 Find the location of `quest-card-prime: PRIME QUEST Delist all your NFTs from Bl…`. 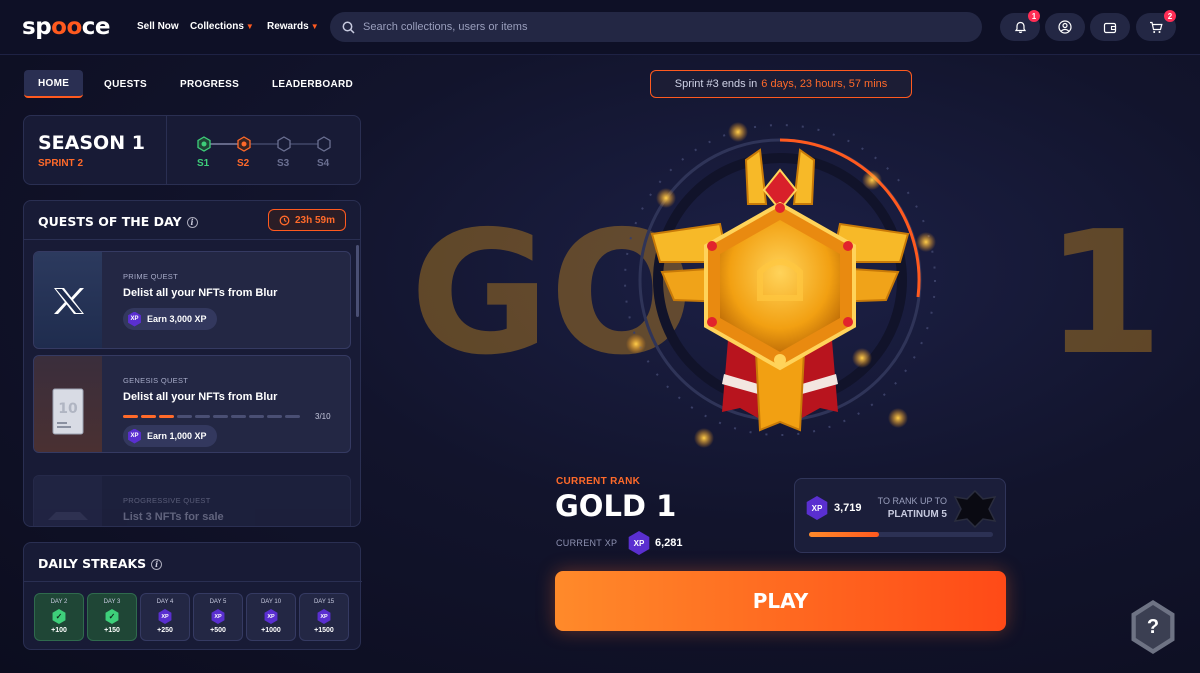

quest-card-prime: PRIME QUEST Delist all your NFTs from Bl… is located at coordinates (192, 300).